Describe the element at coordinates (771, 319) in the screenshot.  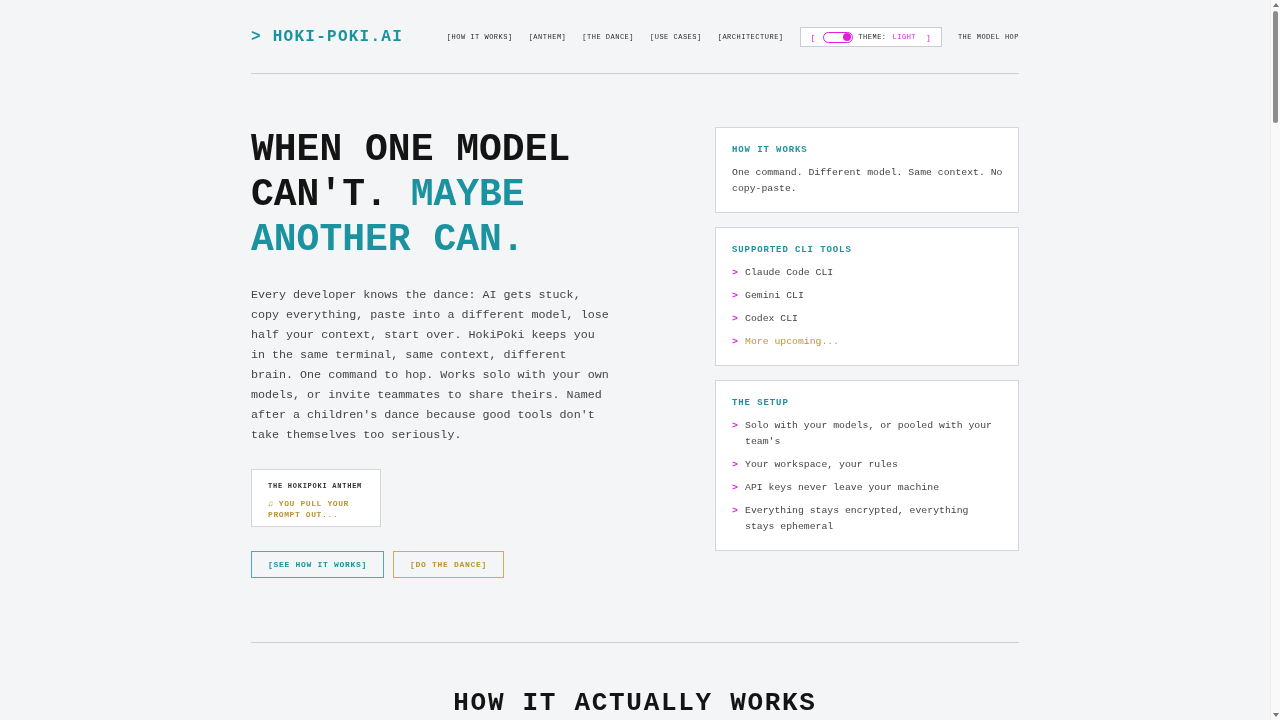
I see `list-item-text: Codex CLI` at that location.